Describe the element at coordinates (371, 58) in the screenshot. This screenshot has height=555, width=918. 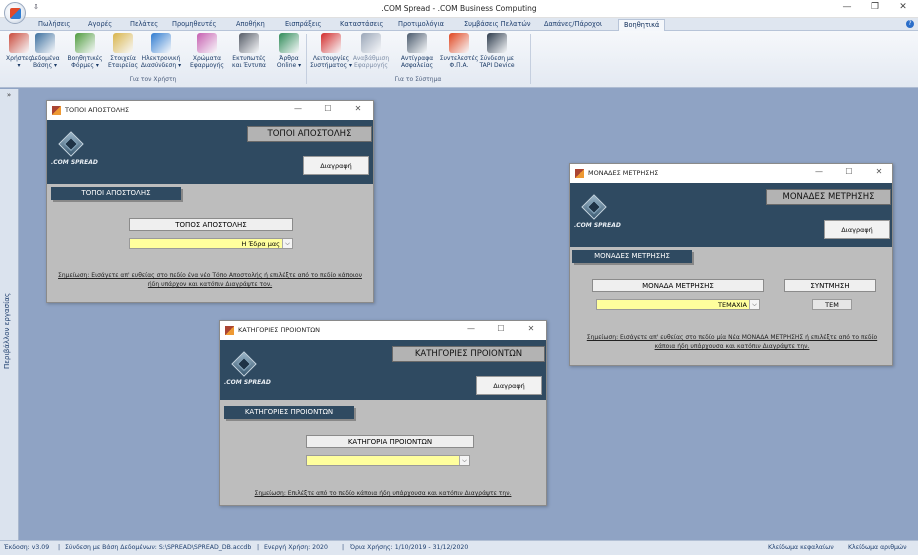
I see `ribbon-button-label: Αναβάθμιση` at that location.